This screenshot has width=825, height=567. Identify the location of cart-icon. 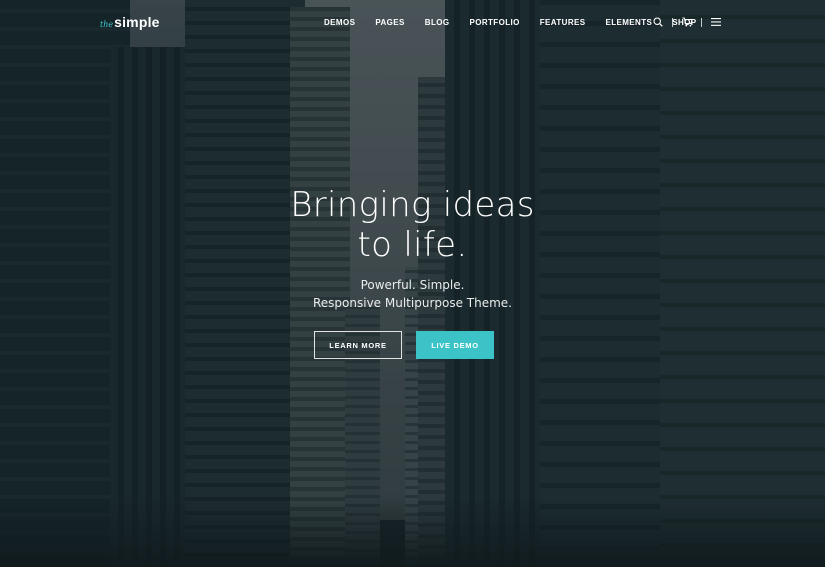
(687, 22).